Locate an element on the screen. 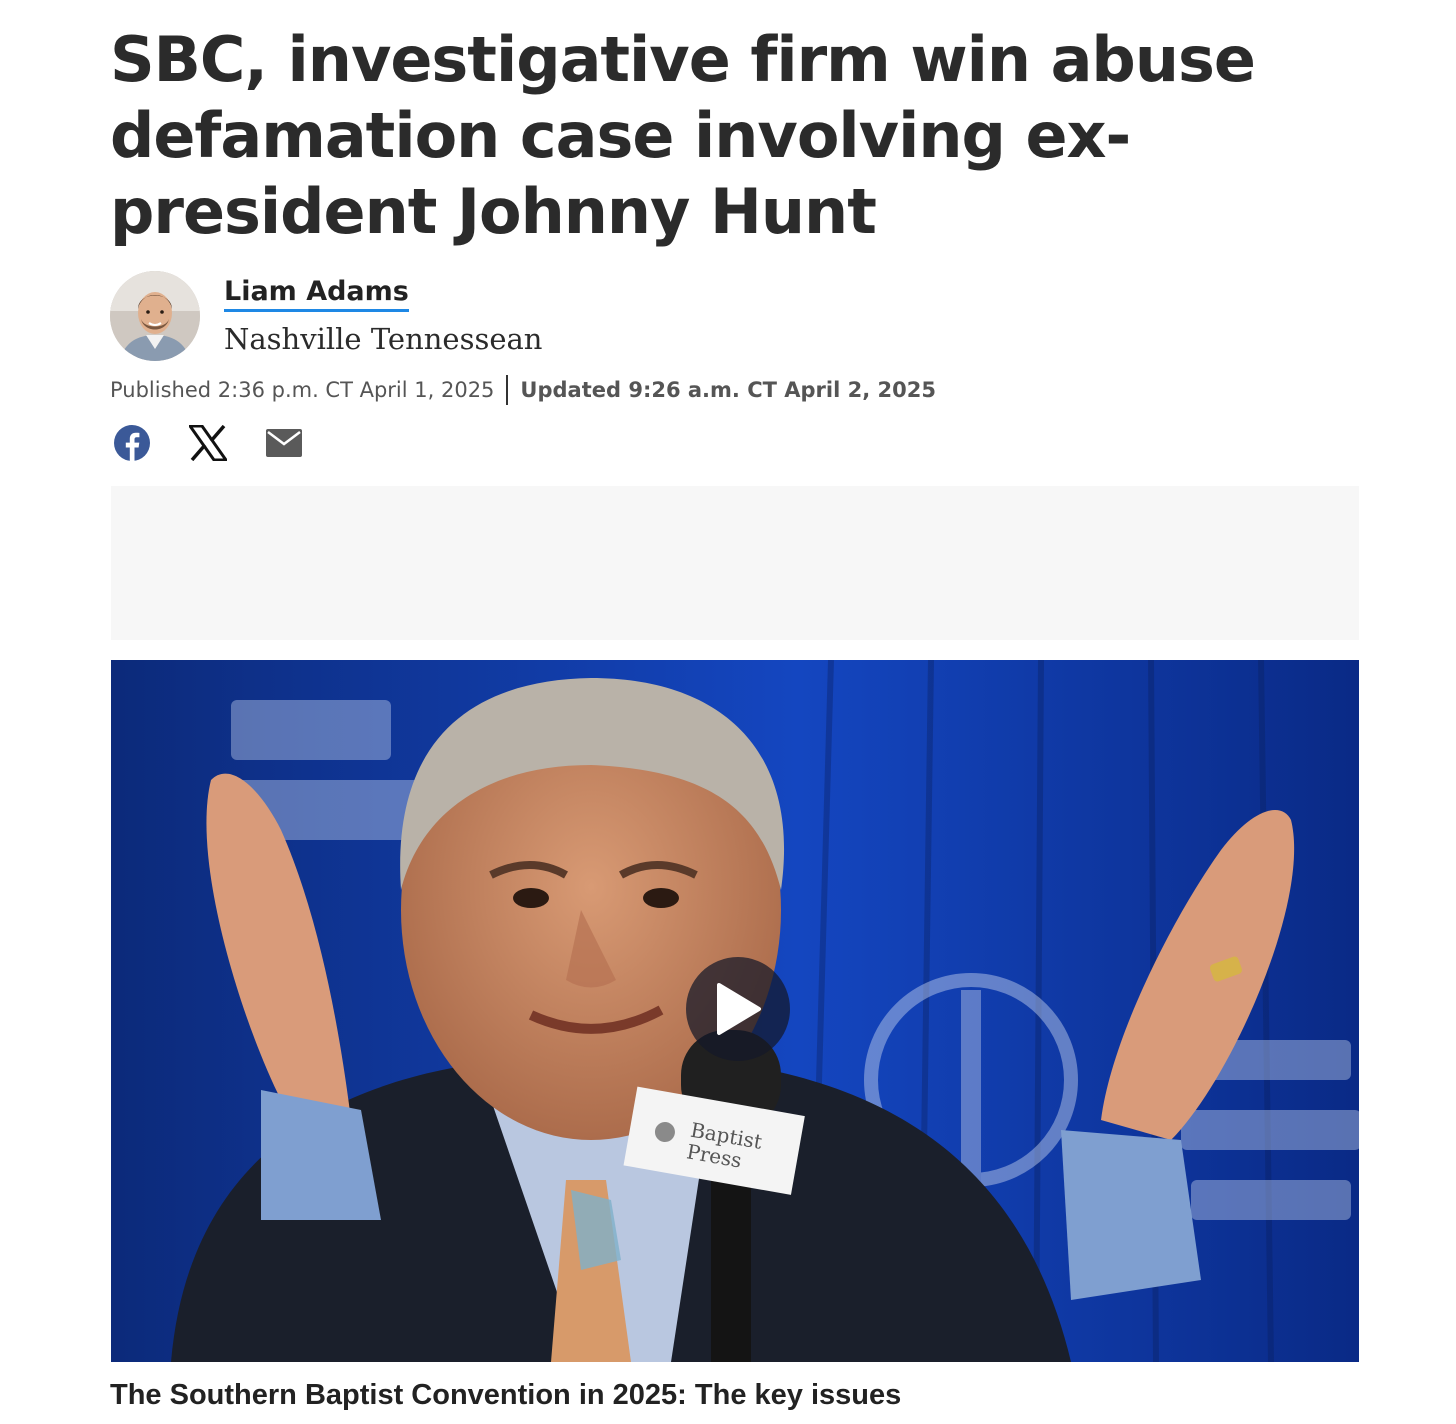  share-facebook-button is located at coordinates (132, 443).